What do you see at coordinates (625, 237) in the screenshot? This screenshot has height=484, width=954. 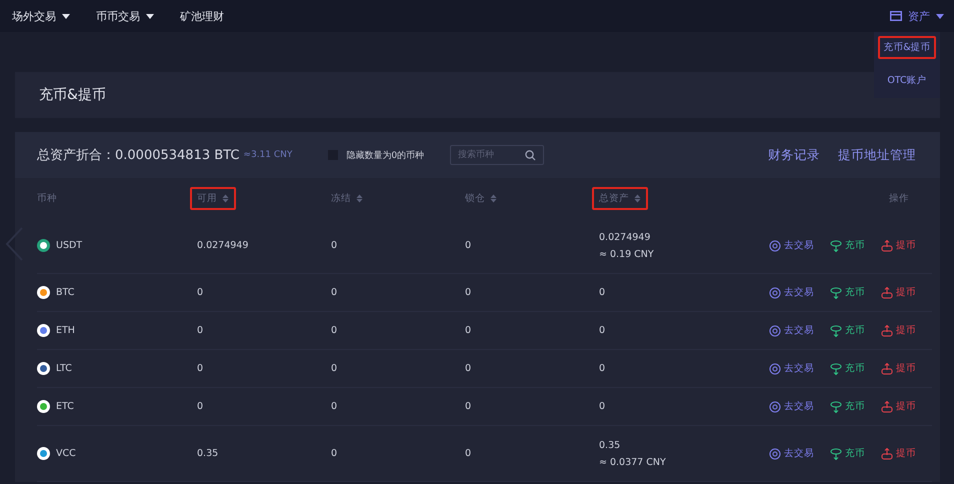 I see `total-amount: 0.0274949` at bounding box center [625, 237].